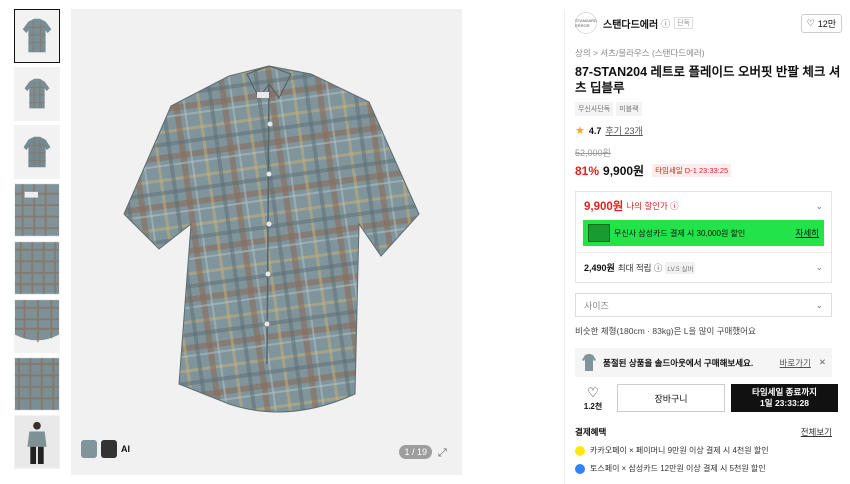 This screenshot has height=484, width=850. I want to click on star-icon: ★, so click(580, 131).